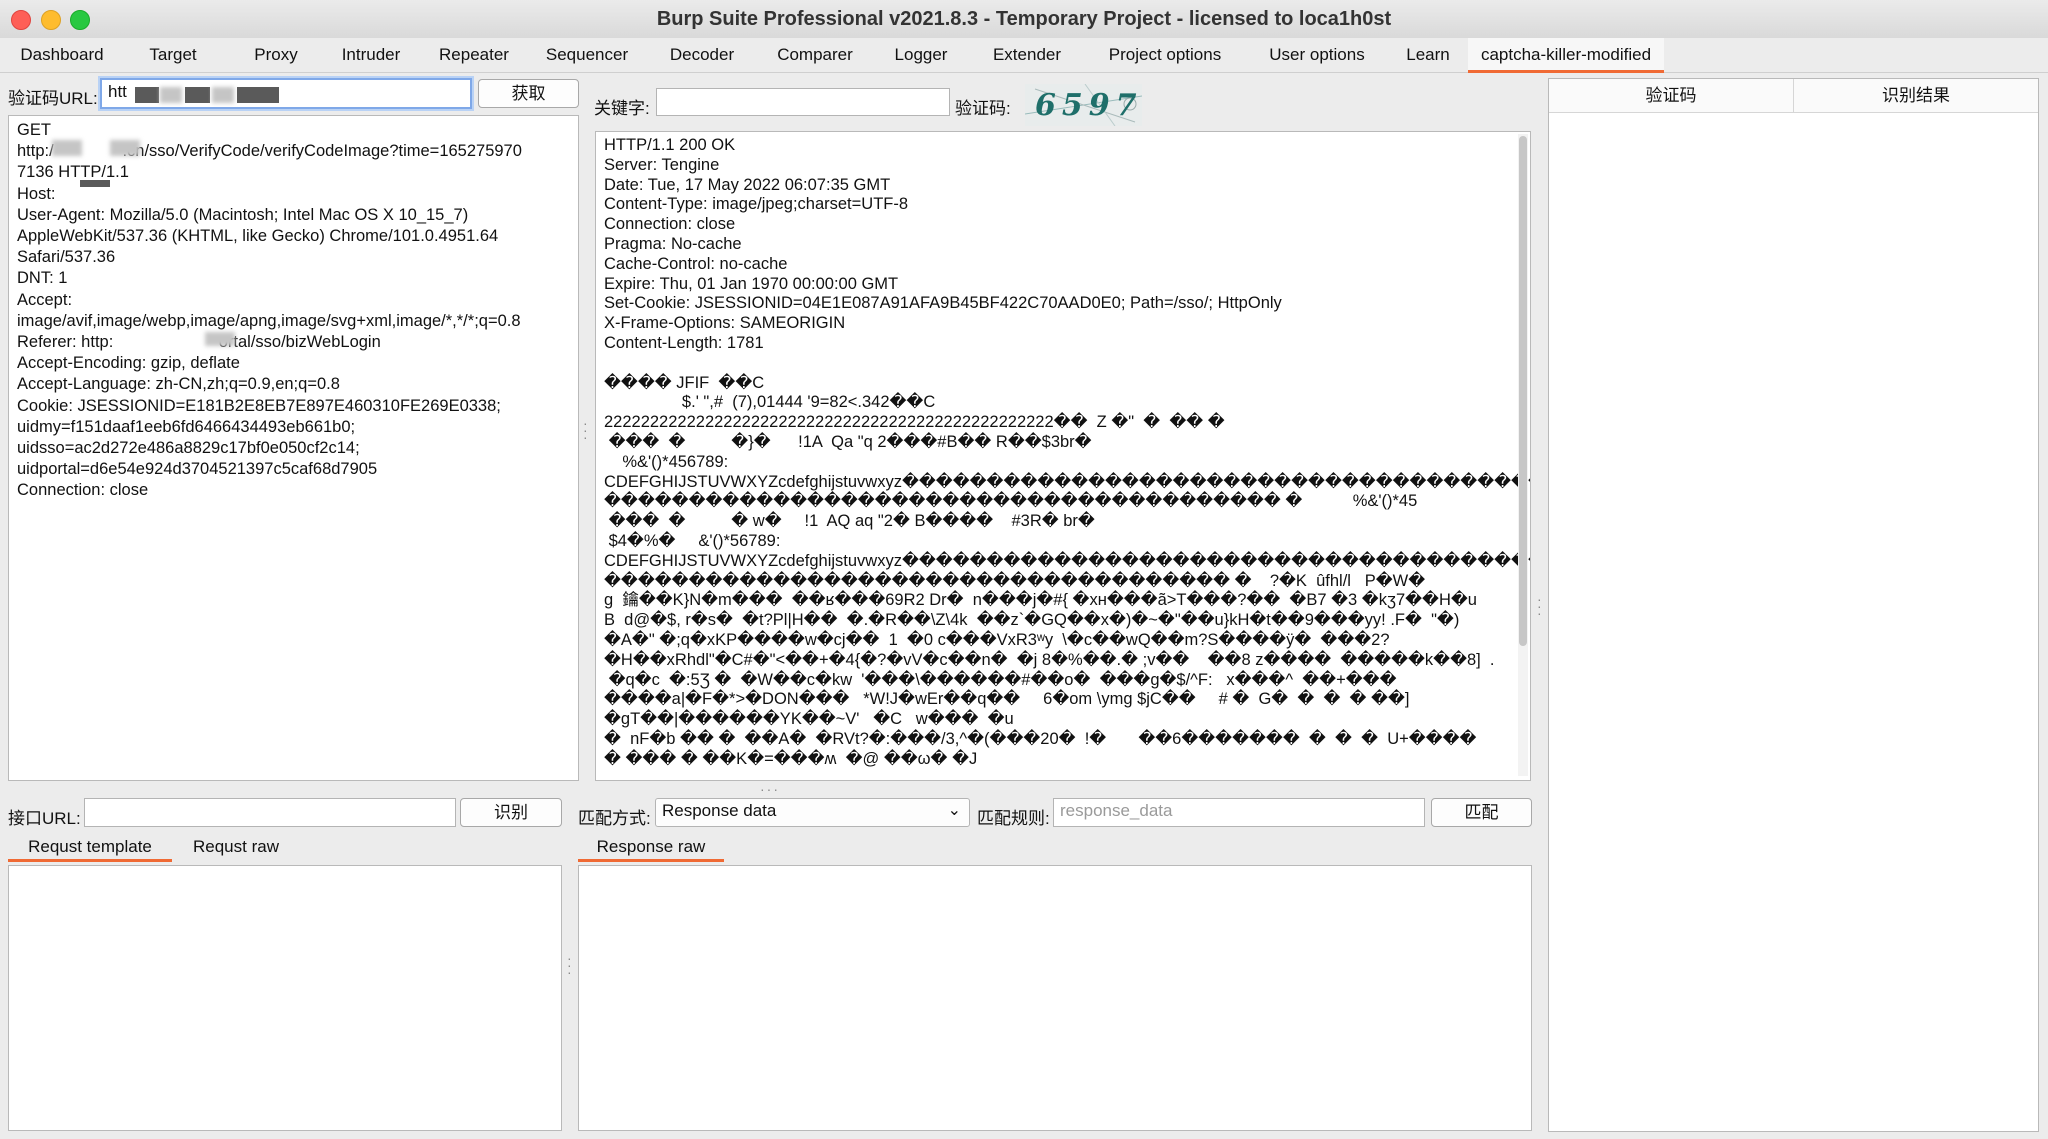  I want to click on chevron-down-icon: ⌄, so click(954, 810).